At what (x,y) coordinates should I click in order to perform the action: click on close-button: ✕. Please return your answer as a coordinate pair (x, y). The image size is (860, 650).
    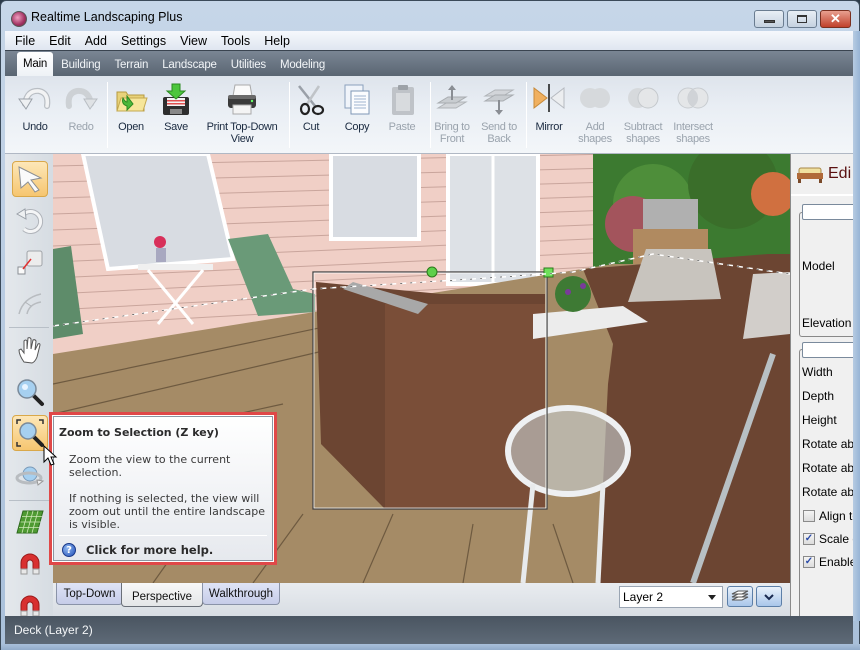
    Looking at the image, I should click on (835, 19).